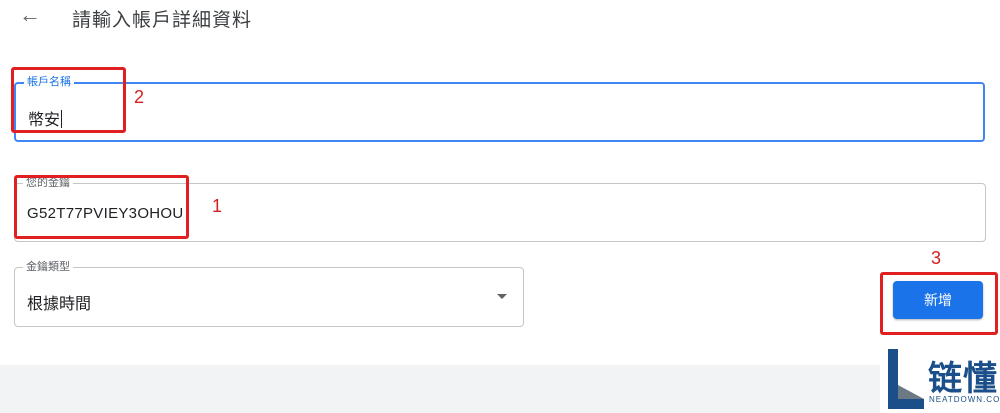 The width and height of the screenshot is (1000, 413). Describe the element at coordinates (269, 293) in the screenshot. I see `key-type-select: 金鑰類型 根據時間` at that location.